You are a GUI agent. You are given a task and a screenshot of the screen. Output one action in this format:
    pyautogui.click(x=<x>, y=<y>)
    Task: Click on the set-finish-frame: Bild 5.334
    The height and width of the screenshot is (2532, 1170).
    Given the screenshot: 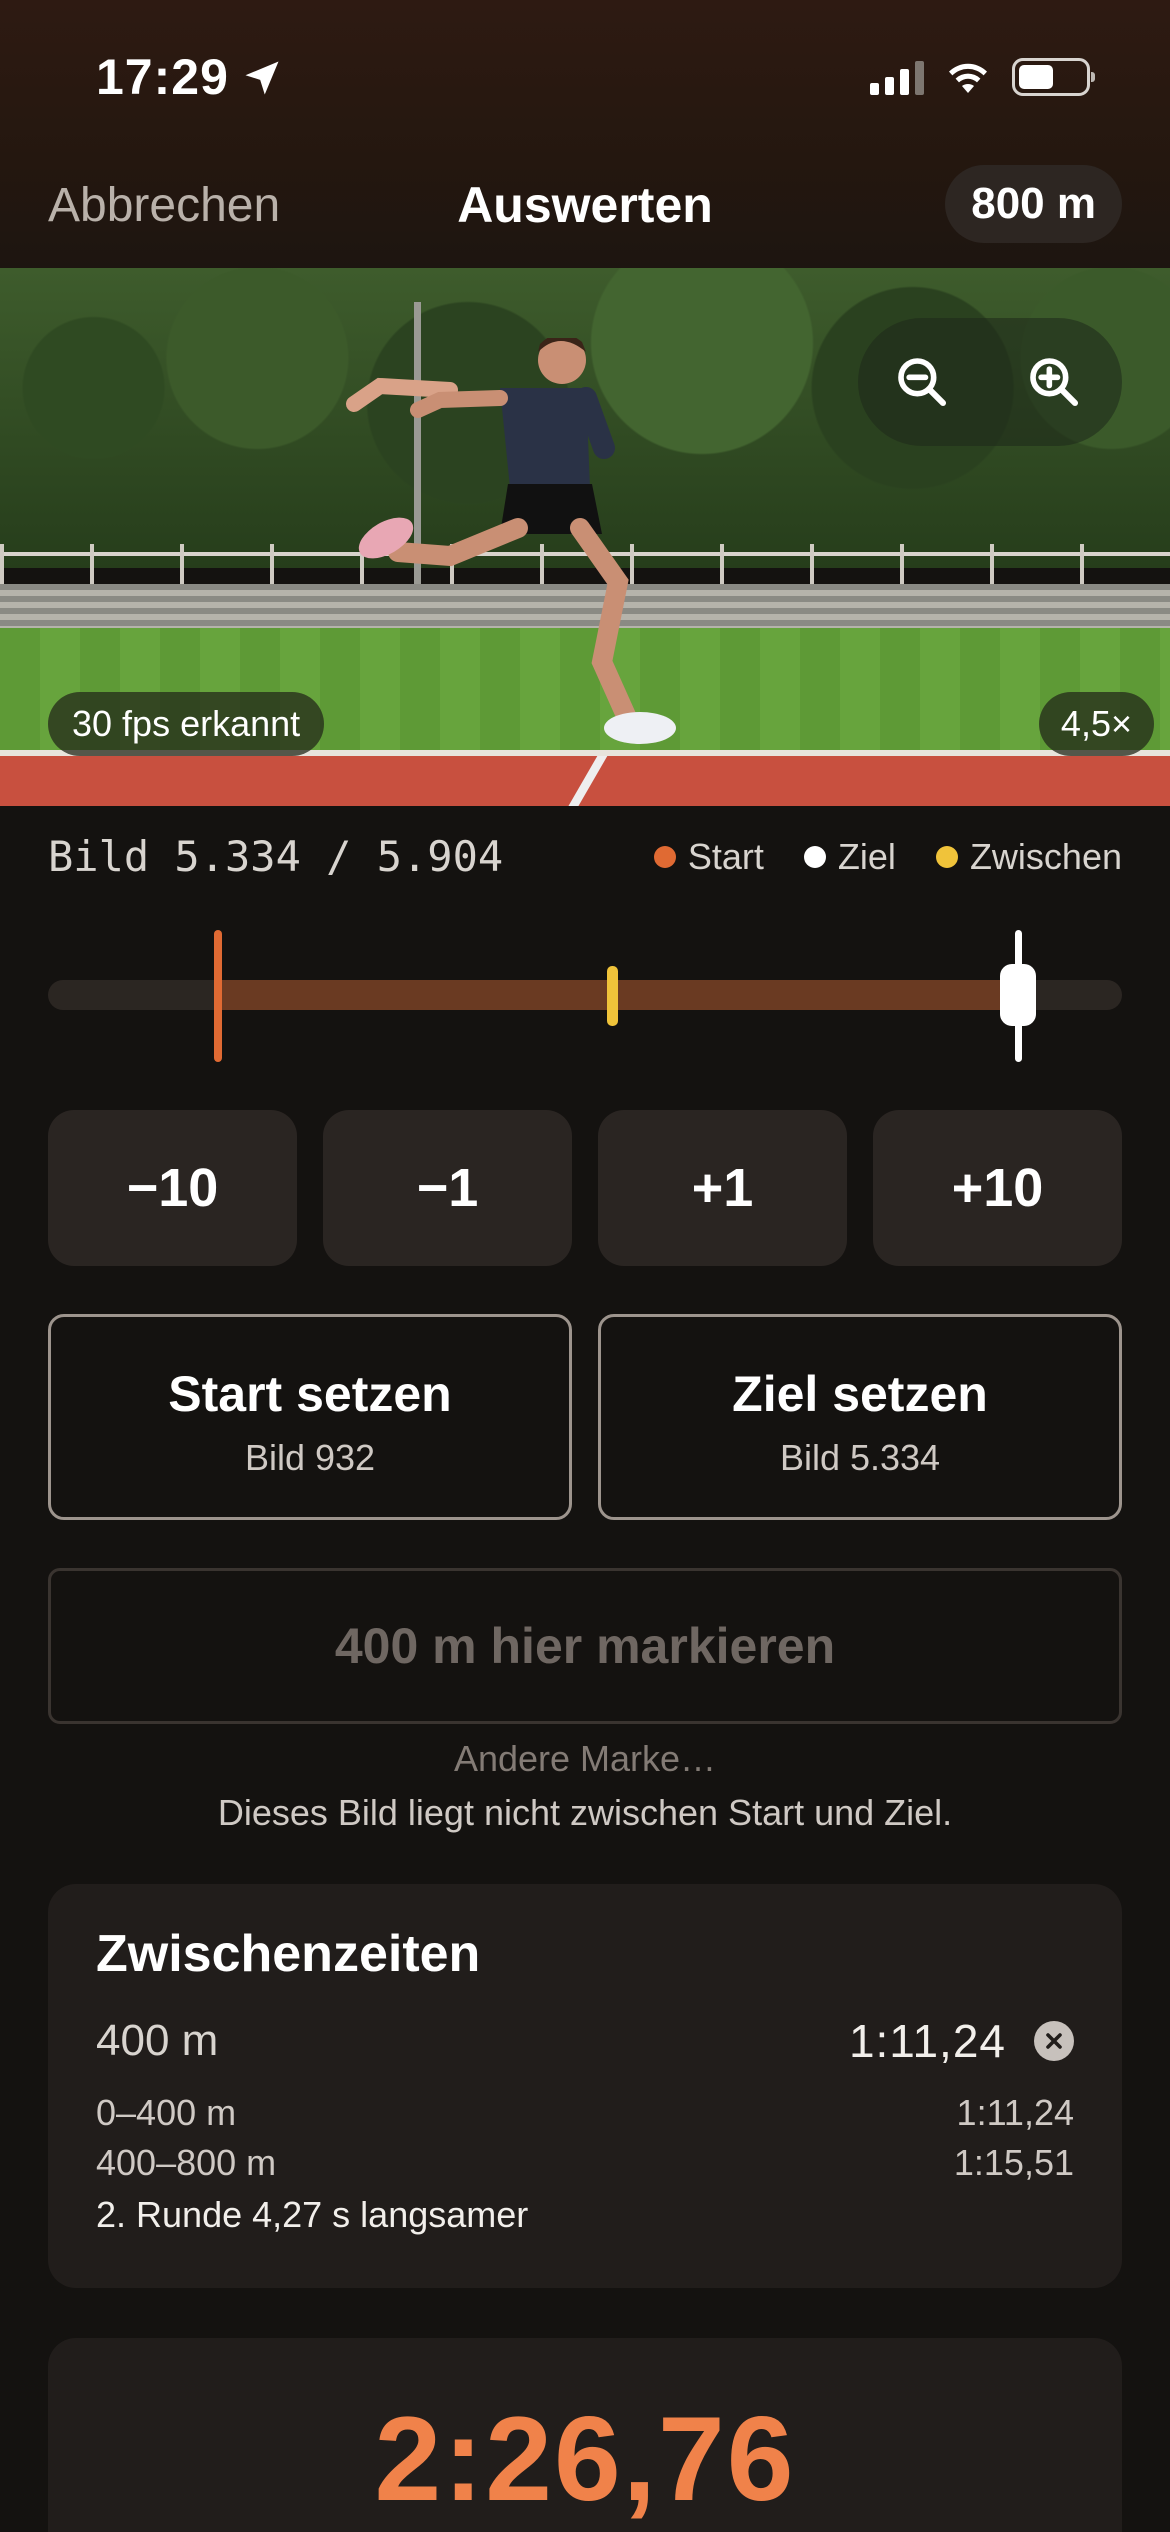 What is the action you would take?
    pyautogui.click(x=860, y=1457)
    